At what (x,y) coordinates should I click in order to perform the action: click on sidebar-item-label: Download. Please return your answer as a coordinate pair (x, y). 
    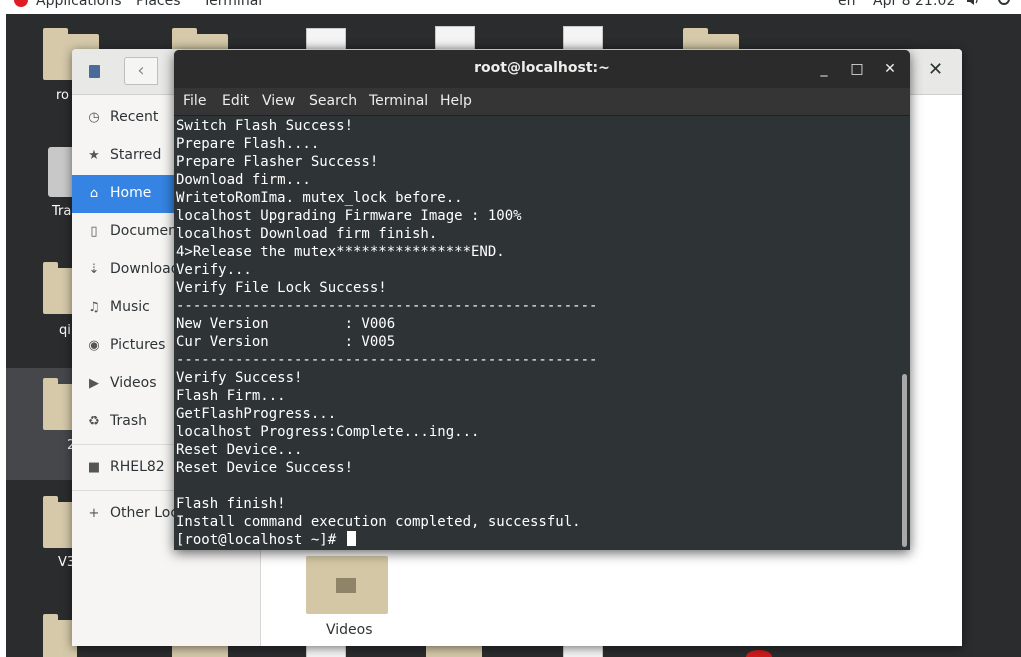
    Looking at the image, I should click on (145, 269).